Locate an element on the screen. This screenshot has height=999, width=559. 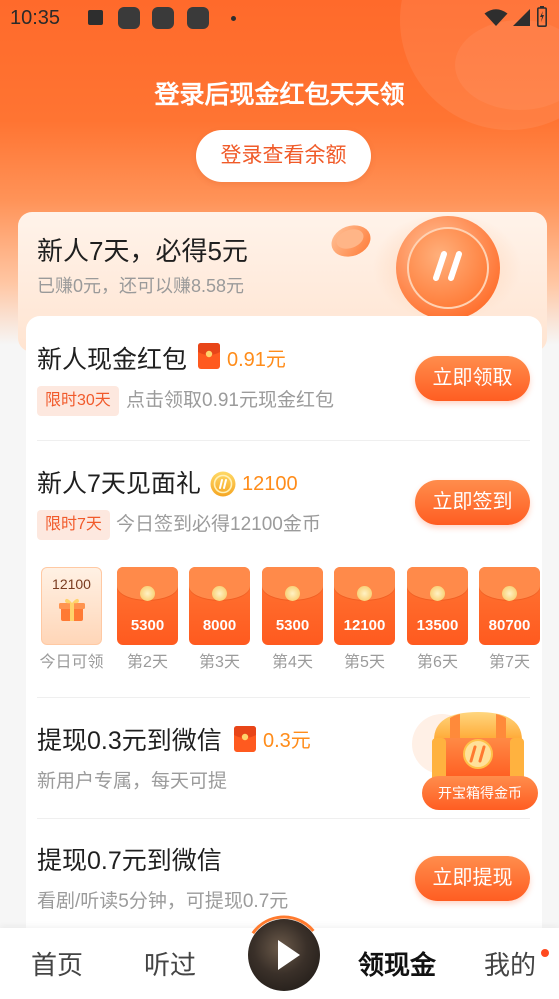
day-label: 第2天 is located at coordinates (147, 662).